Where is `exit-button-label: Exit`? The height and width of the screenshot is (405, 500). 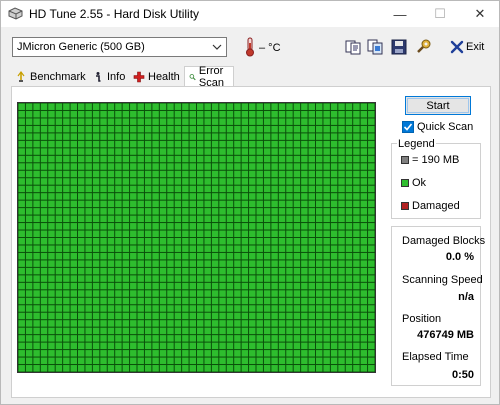 exit-button-label: Exit is located at coordinates (475, 47).